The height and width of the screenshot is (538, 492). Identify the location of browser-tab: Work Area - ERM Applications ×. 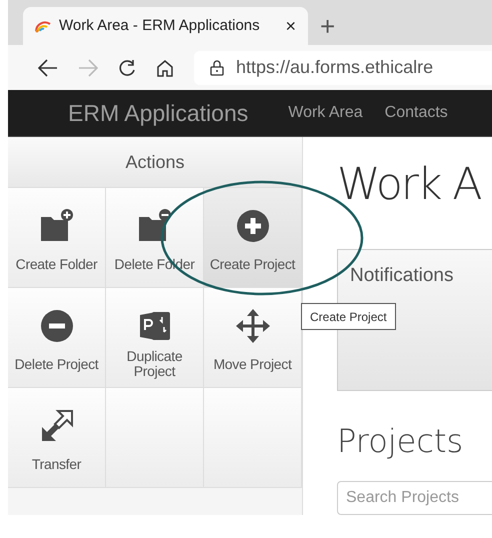
(165, 26).